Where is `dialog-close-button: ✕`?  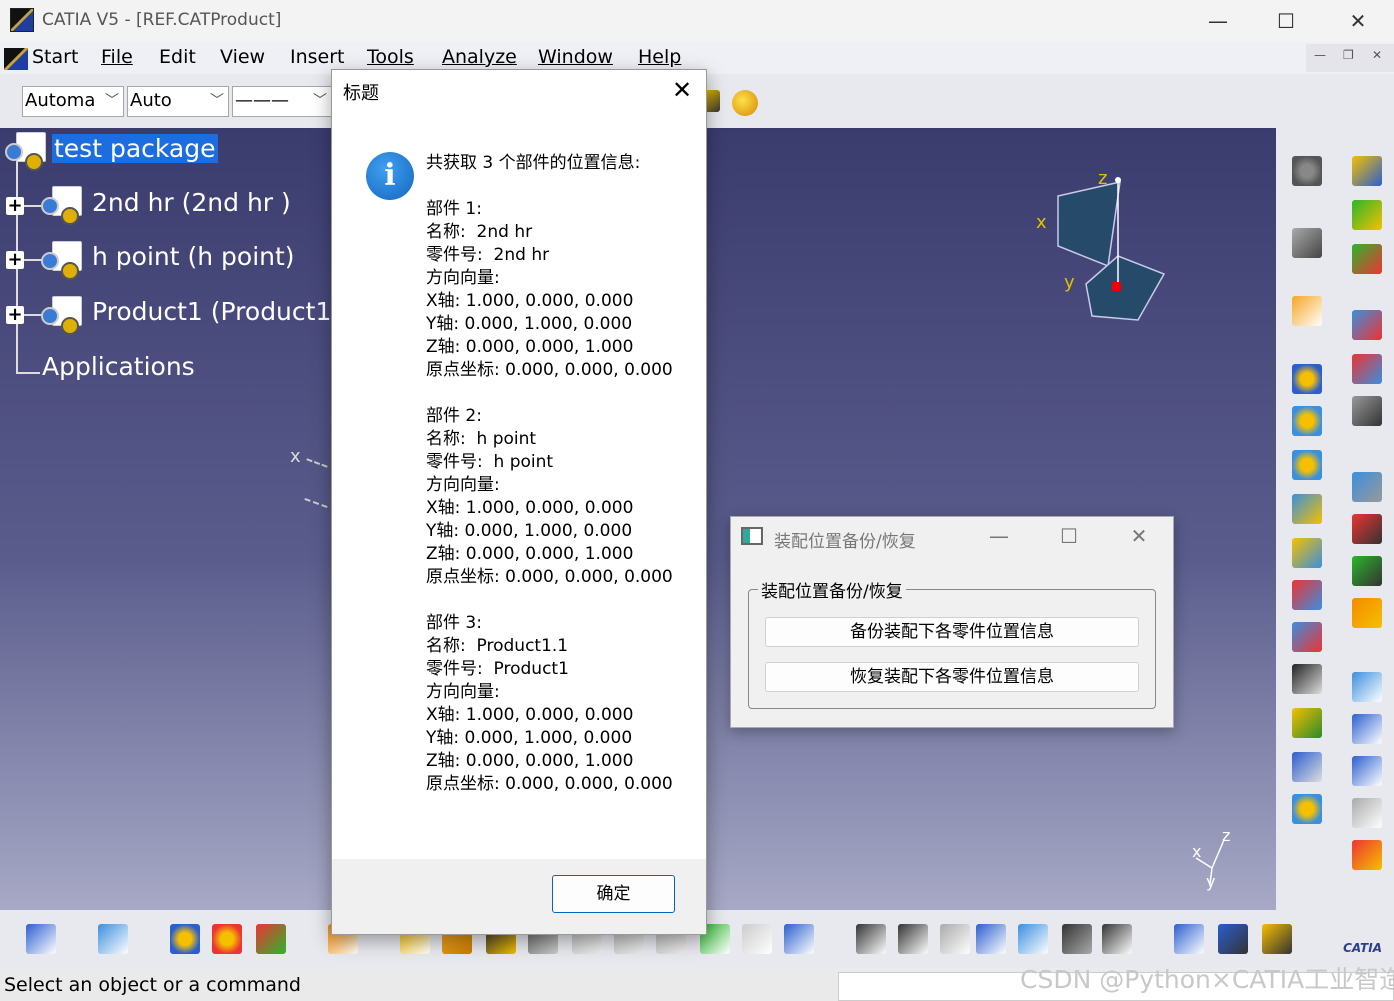 dialog-close-button: ✕ is located at coordinates (682, 90).